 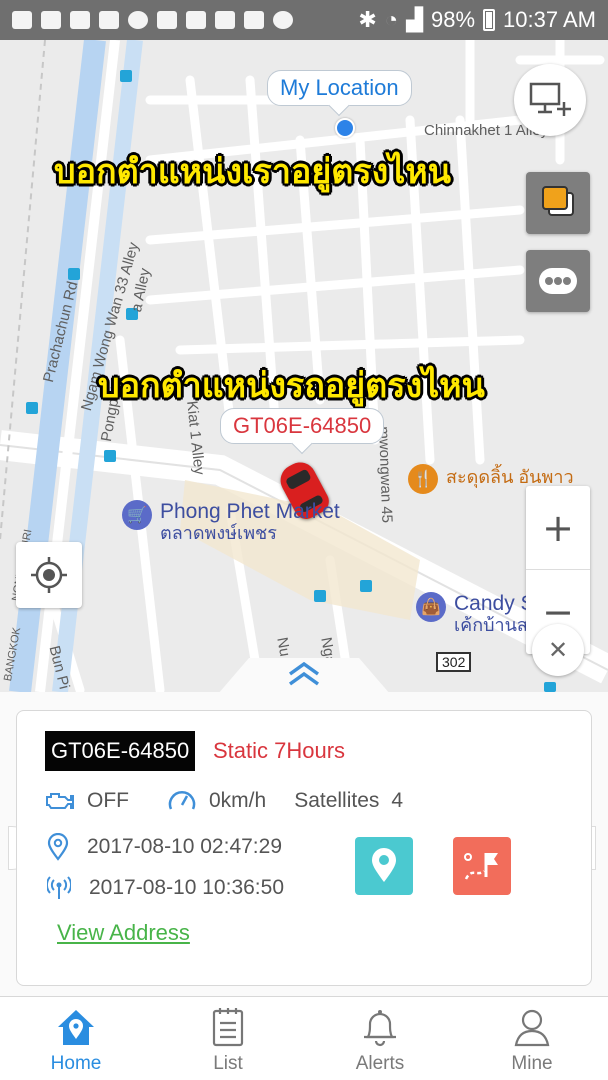 I want to click on tab-home: Home, so click(x=76, y=1038).